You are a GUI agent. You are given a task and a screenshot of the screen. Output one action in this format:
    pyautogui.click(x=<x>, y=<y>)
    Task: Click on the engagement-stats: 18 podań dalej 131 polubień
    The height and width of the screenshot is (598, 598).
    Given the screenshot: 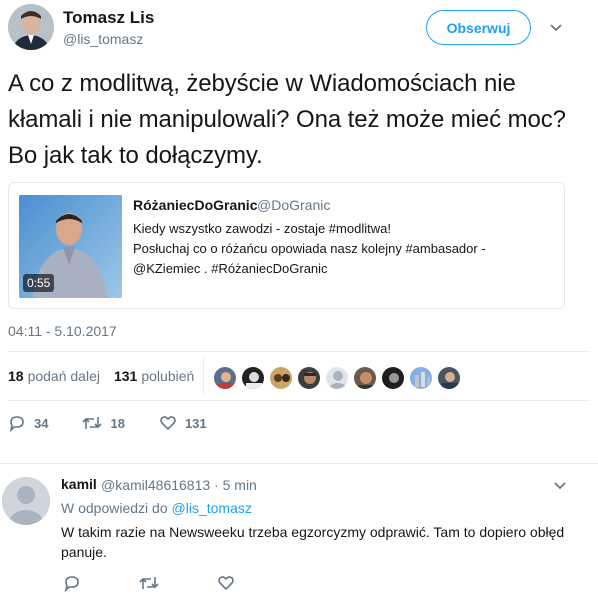 What is the action you would take?
    pyautogui.click(x=101, y=376)
    